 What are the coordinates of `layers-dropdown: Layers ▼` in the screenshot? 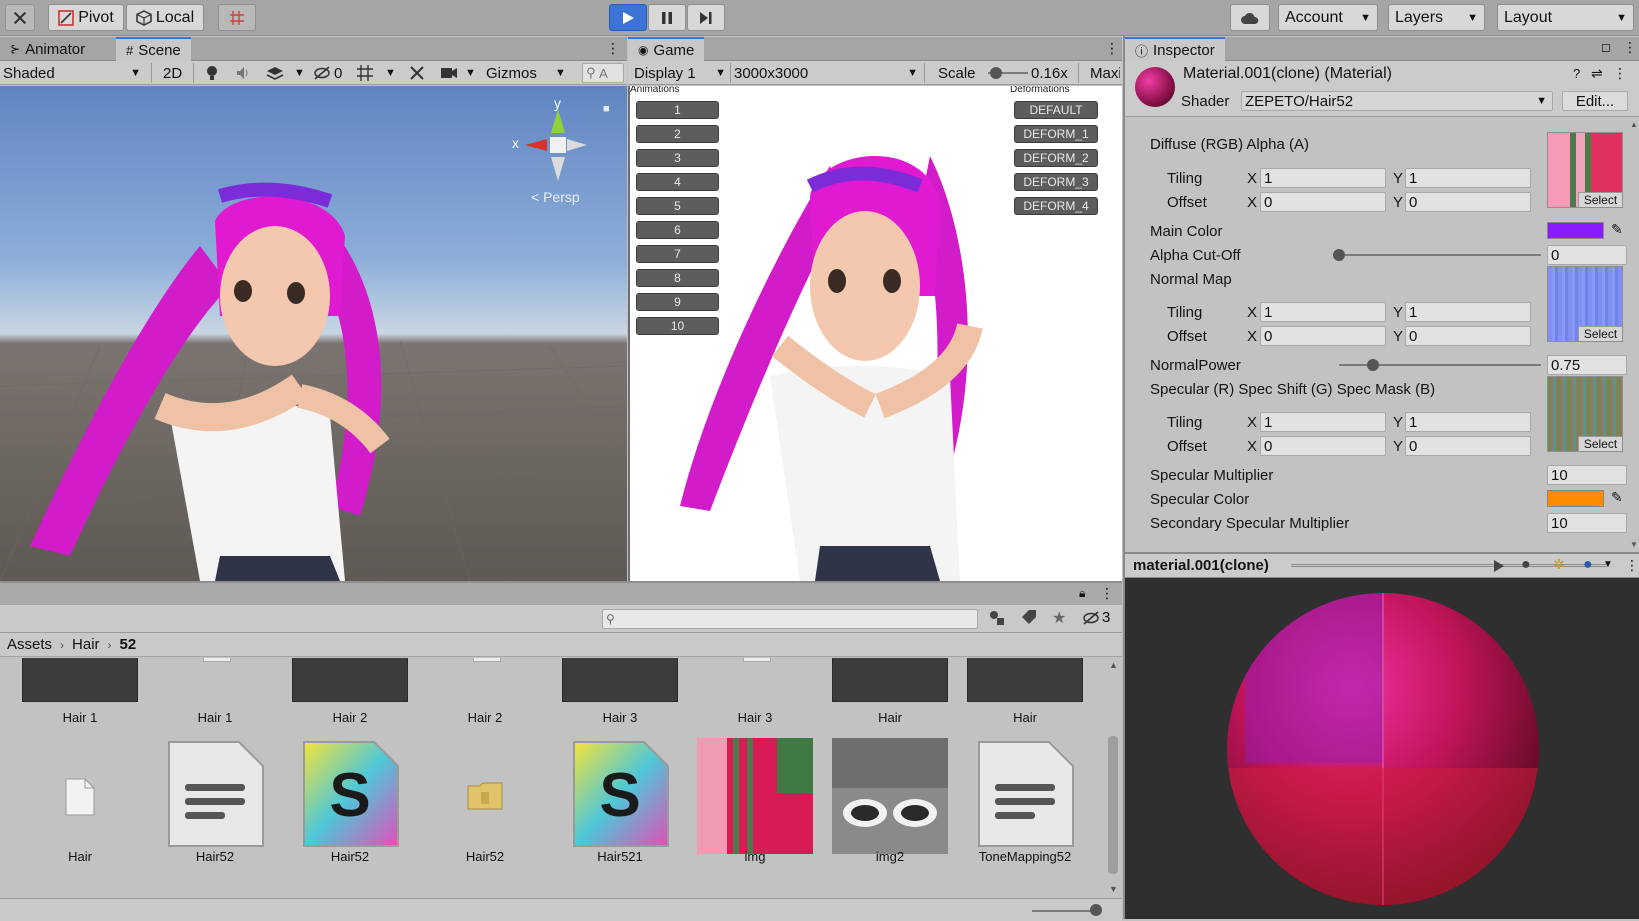 It's located at (1436, 17).